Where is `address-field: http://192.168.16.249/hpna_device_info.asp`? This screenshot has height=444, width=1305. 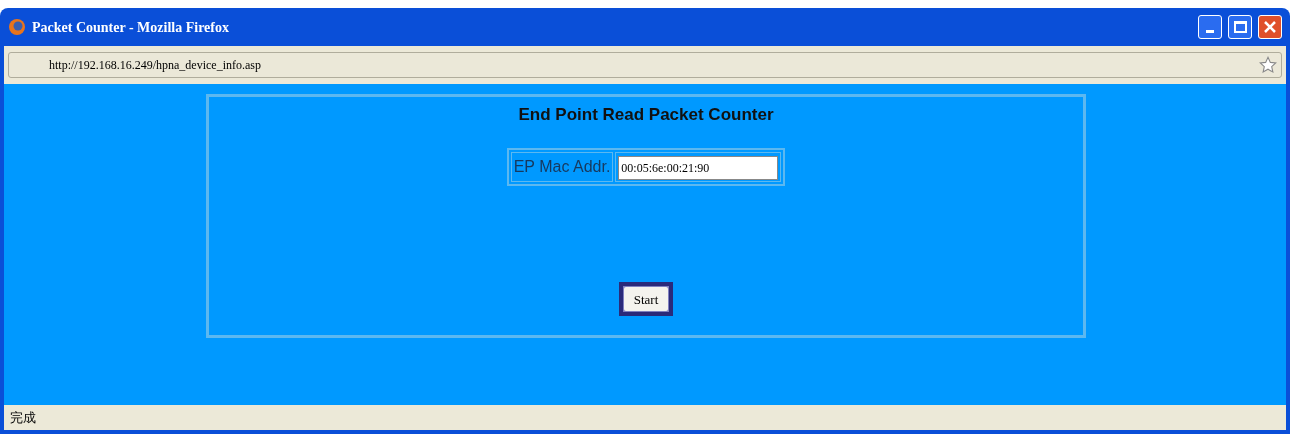
address-field: http://192.168.16.249/hpna_device_info.asp is located at coordinates (645, 65).